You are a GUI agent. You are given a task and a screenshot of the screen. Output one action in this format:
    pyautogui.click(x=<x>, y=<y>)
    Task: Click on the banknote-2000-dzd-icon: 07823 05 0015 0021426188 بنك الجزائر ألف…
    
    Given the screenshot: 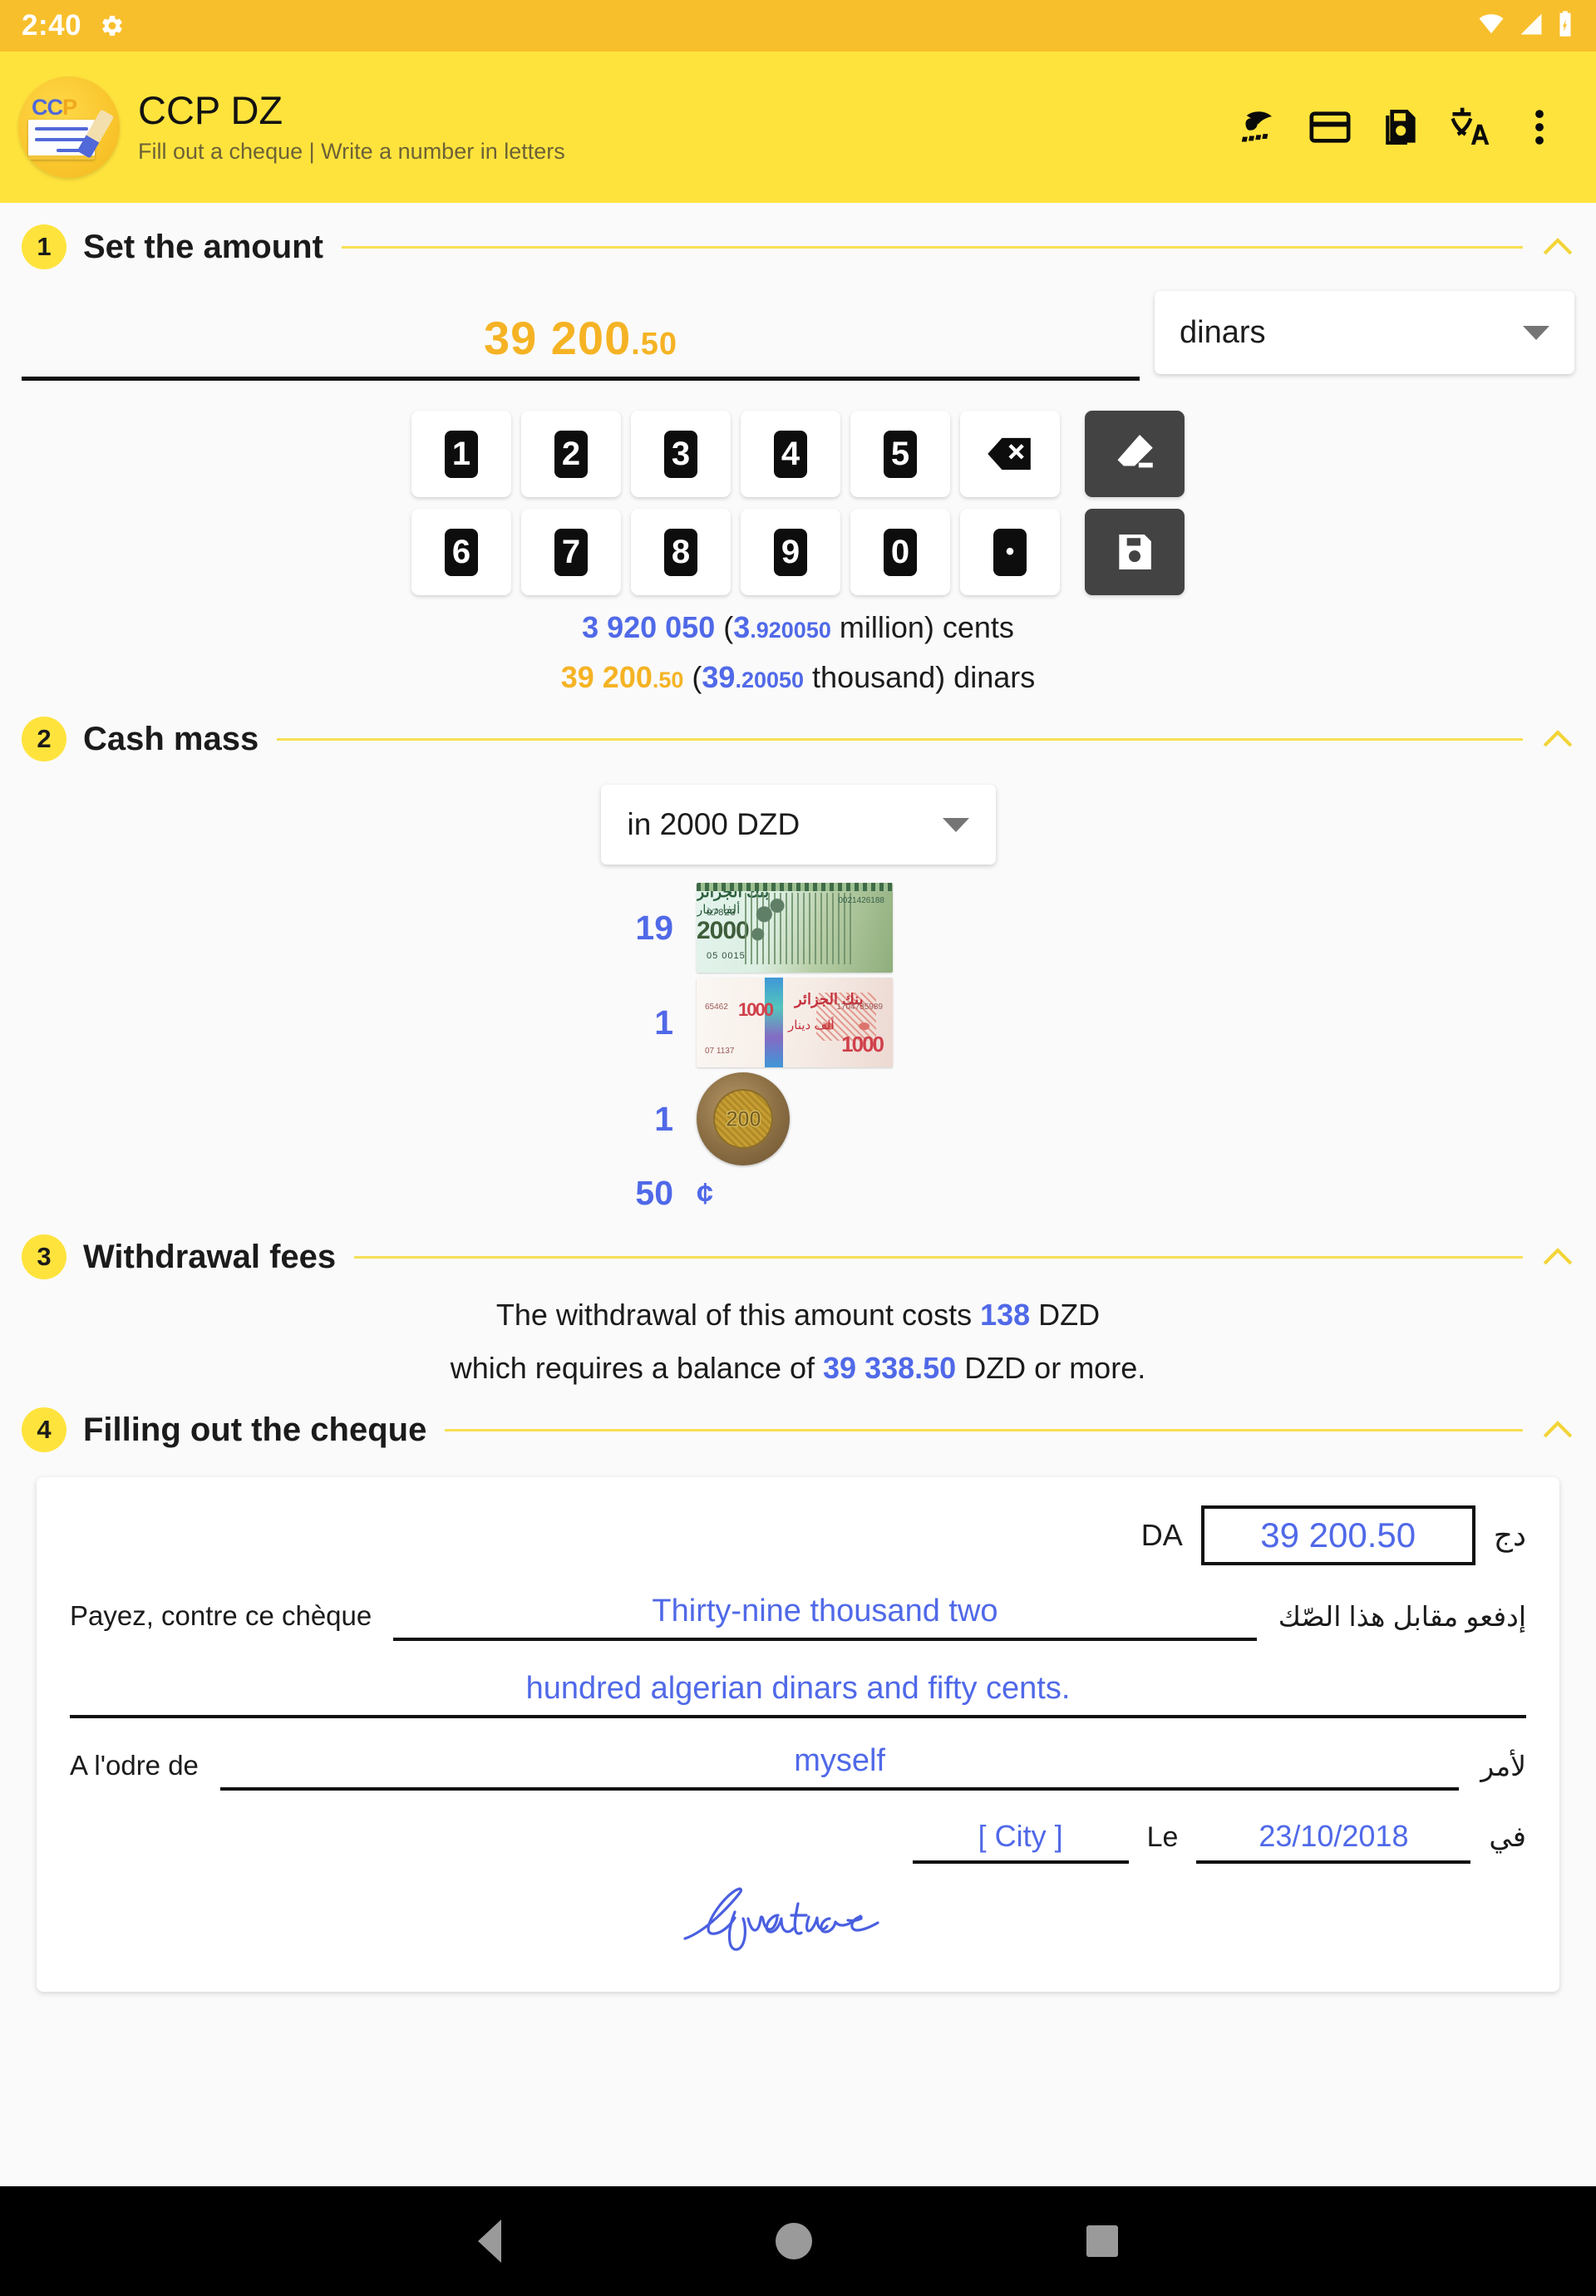 What is the action you would take?
    pyautogui.click(x=795, y=928)
    